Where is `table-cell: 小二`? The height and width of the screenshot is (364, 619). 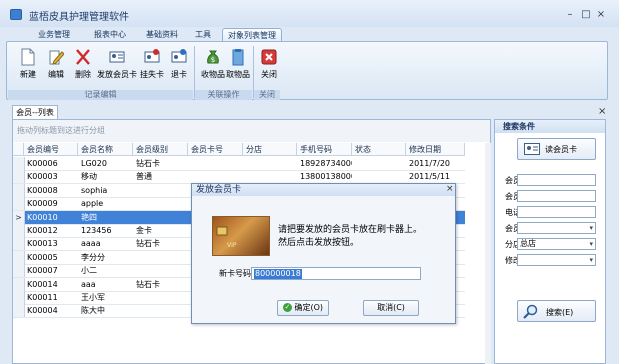
table-cell: 小二 is located at coordinates (89, 271).